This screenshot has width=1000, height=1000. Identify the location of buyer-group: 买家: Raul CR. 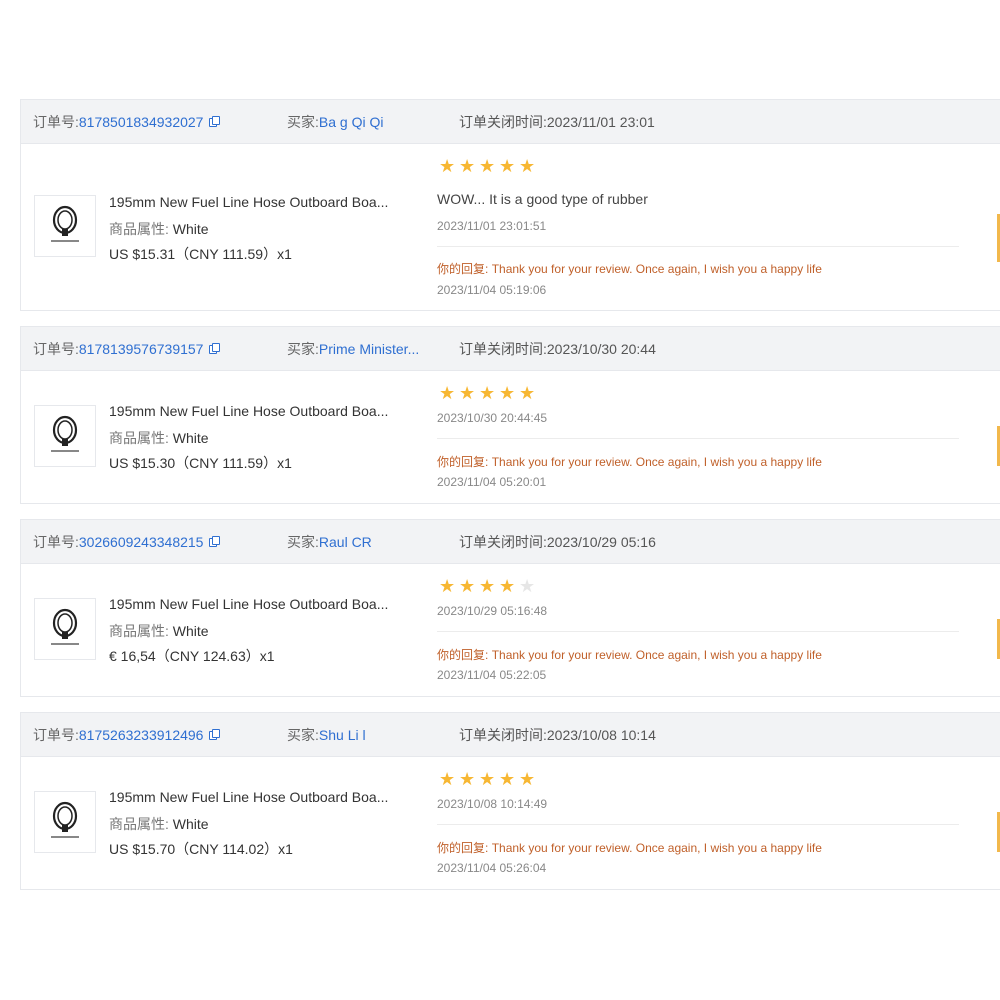
(329, 542).